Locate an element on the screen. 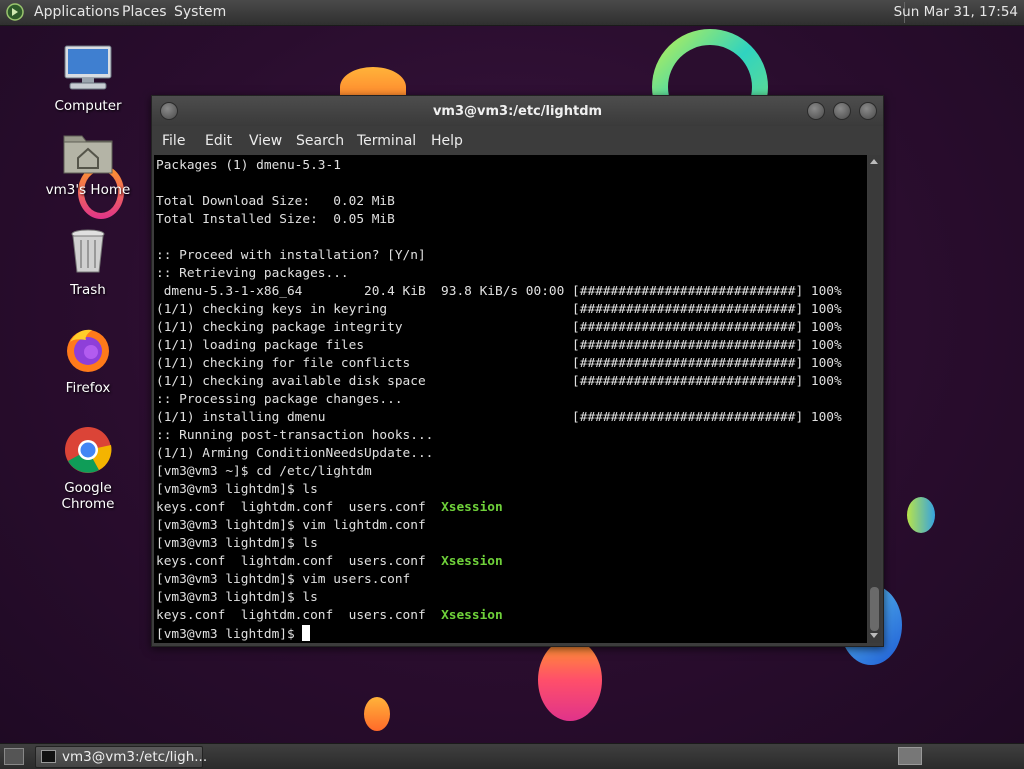 This screenshot has width=1024, height=769. desktop-icon-label: Trash is located at coordinates (88, 290).